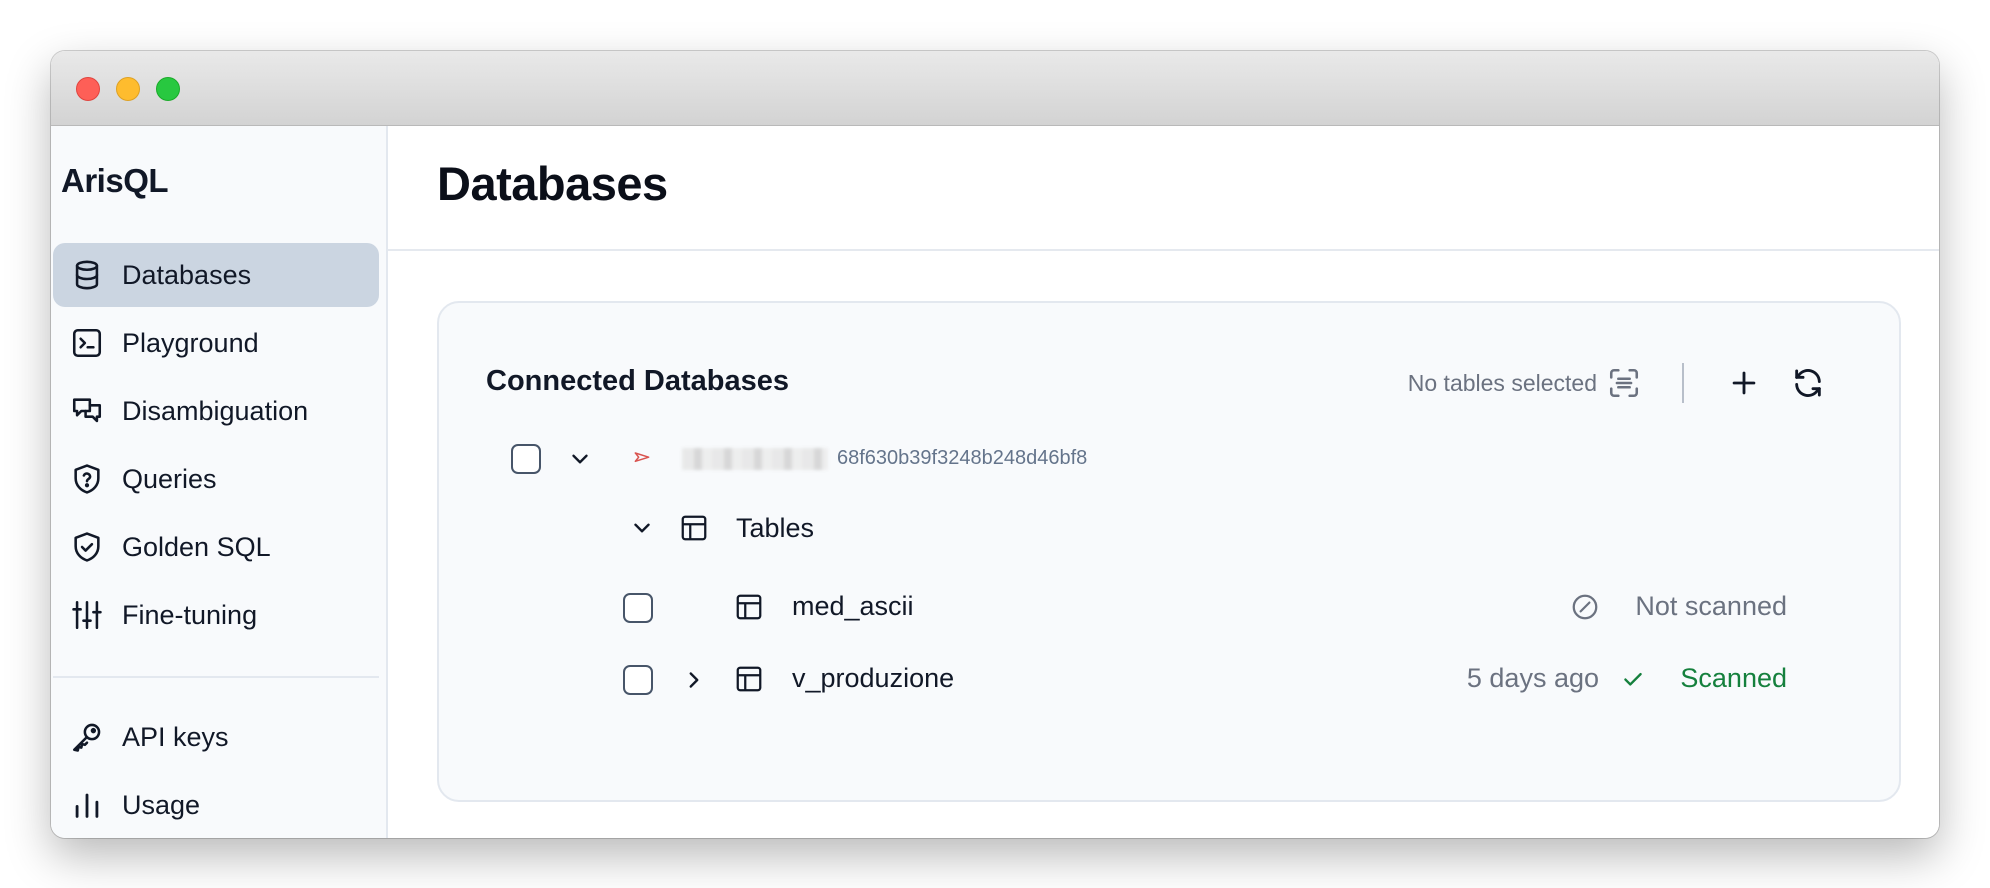 This screenshot has width=1990, height=888. What do you see at coordinates (128, 89) in the screenshot?
I see `minimize-window-button` at bounding box center [128, 89].